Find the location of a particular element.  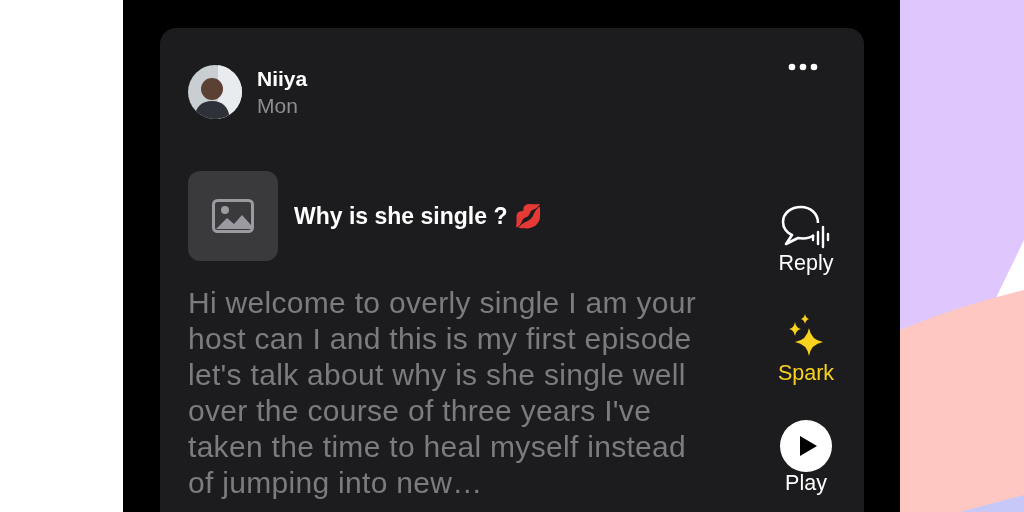

episode-title: Why is she single ? 💋 is located at coordinates (418, 216).